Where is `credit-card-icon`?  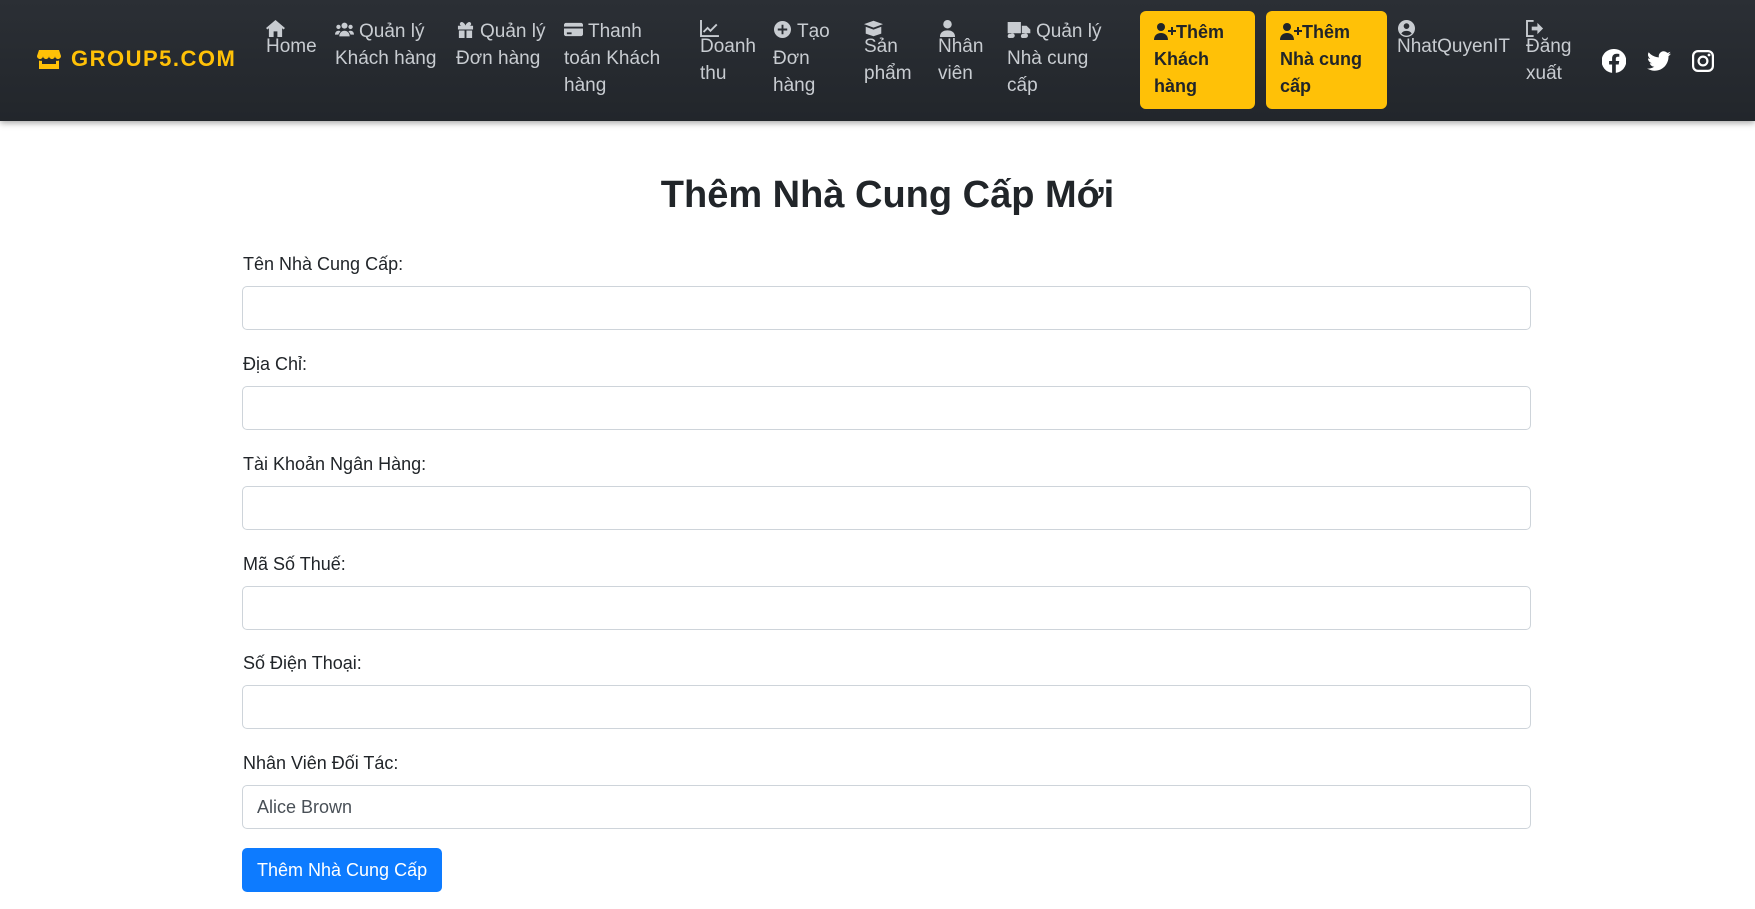 credit-card-icon is located at coordinates (573, 28).